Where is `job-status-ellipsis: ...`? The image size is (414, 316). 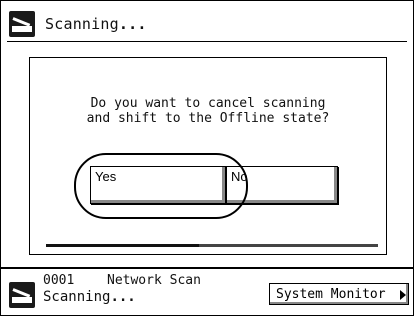 job-status-ellipsis: ... is located at coordinates (123, 297).